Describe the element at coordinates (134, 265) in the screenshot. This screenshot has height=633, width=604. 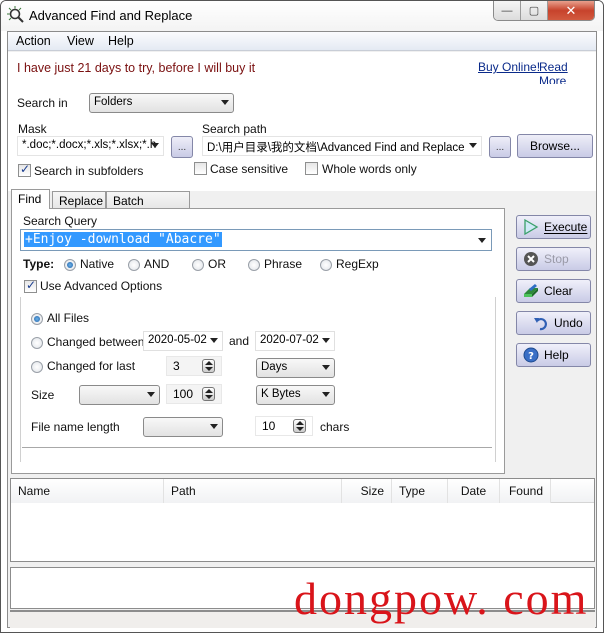
I see `type-and-radio` at that location.